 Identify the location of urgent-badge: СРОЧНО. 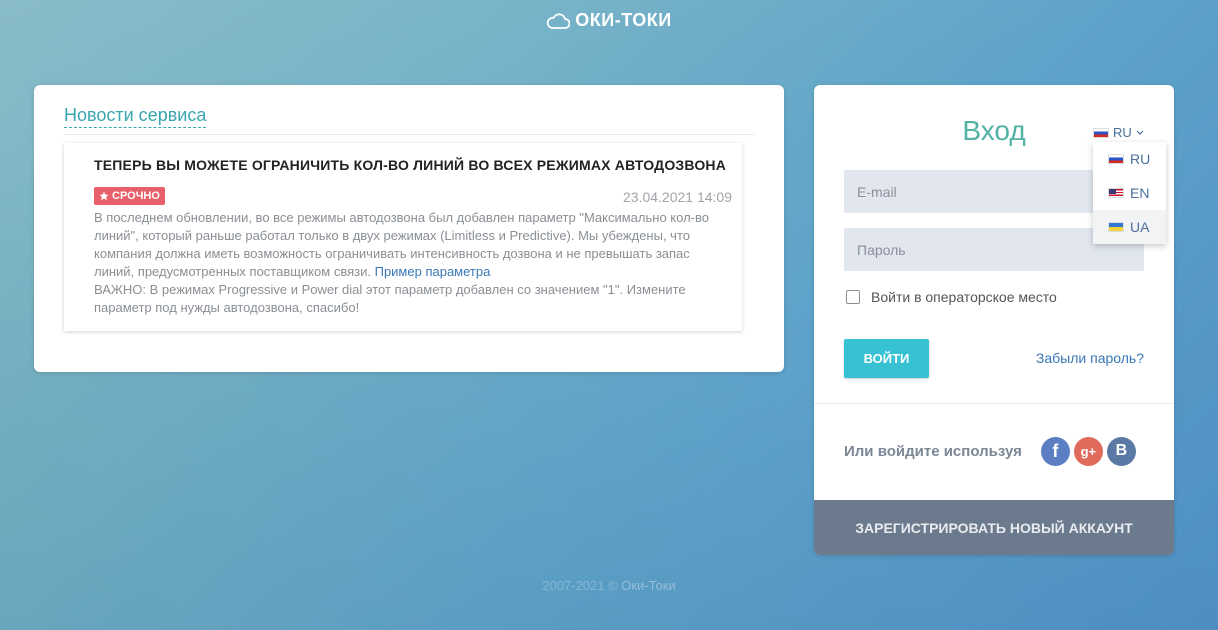
(129, 196).